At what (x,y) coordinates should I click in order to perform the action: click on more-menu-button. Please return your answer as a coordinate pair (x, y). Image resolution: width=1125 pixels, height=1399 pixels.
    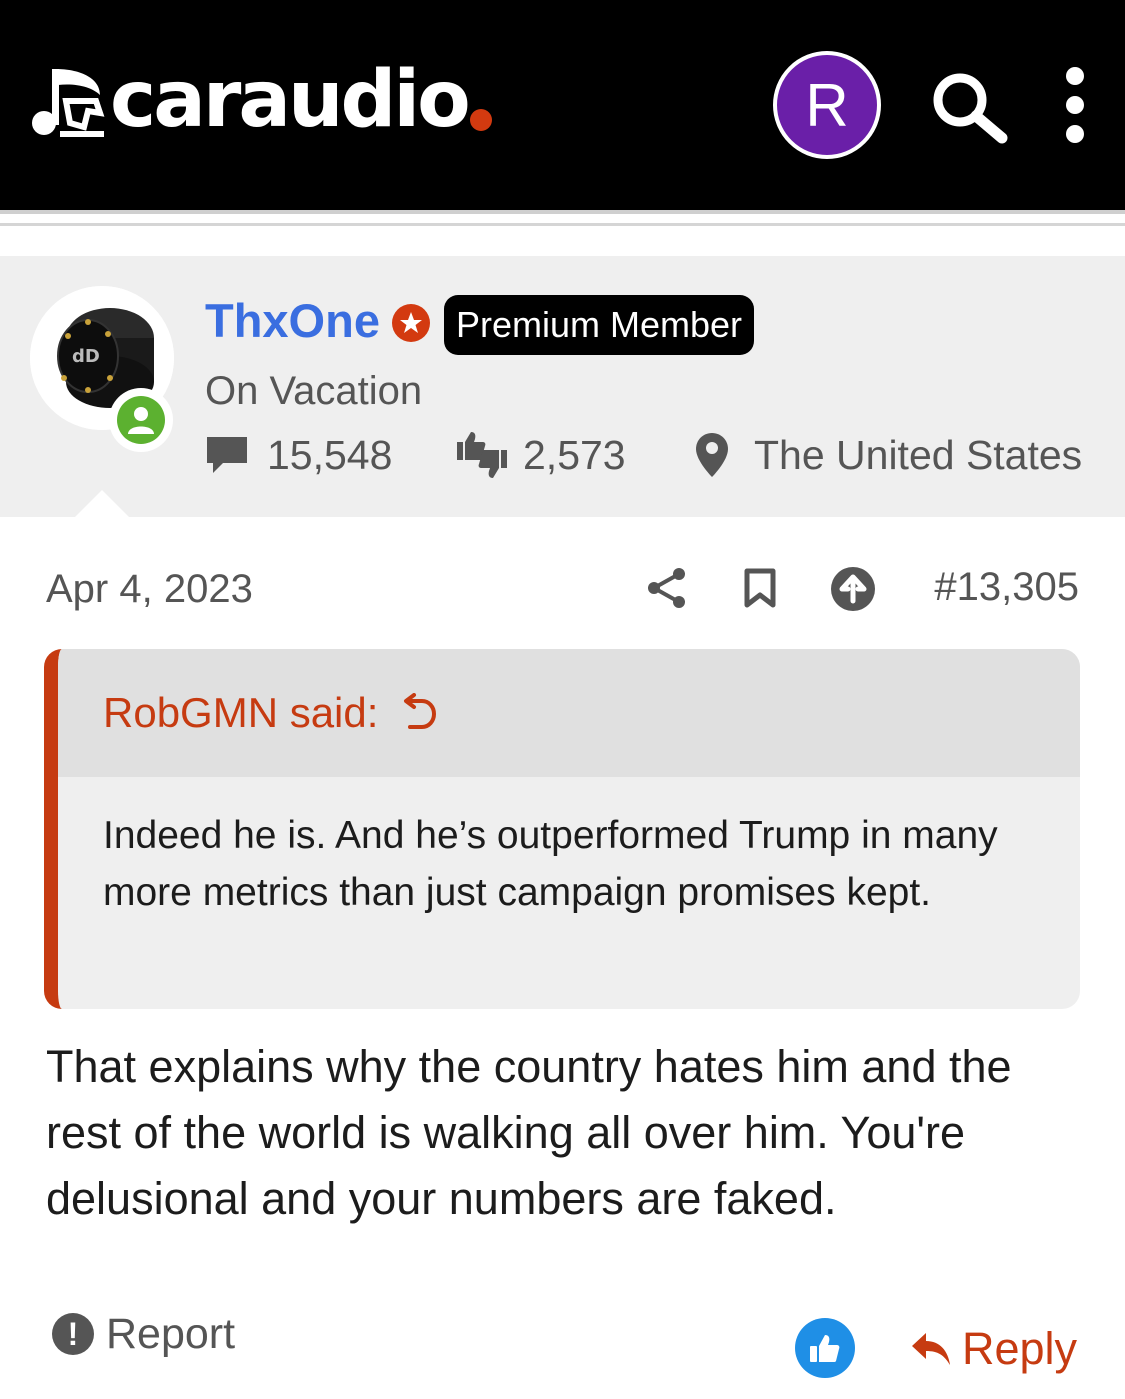
    Looking at the image, I should click on (1075, 106).